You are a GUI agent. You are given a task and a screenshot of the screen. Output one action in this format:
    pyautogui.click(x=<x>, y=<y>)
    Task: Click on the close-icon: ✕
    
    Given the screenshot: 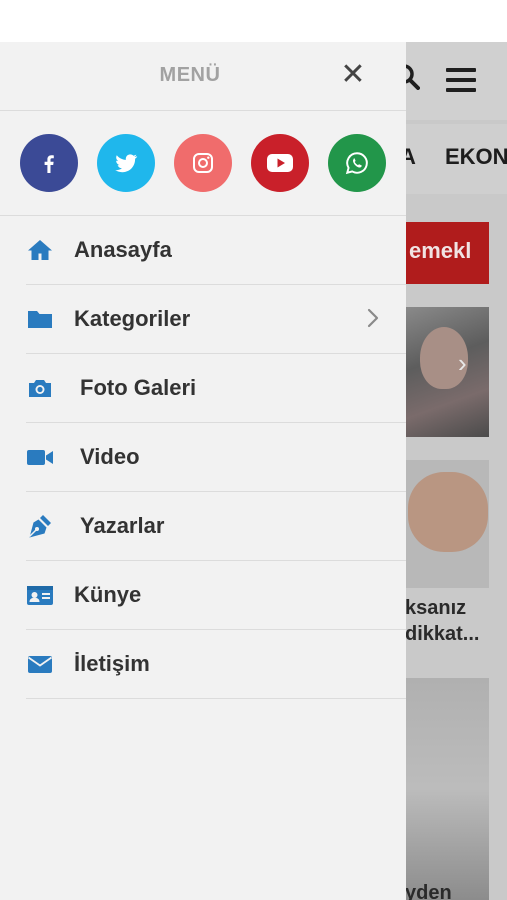 What is the action you would take?
    pyautogui.click(x=353, y=75)
    